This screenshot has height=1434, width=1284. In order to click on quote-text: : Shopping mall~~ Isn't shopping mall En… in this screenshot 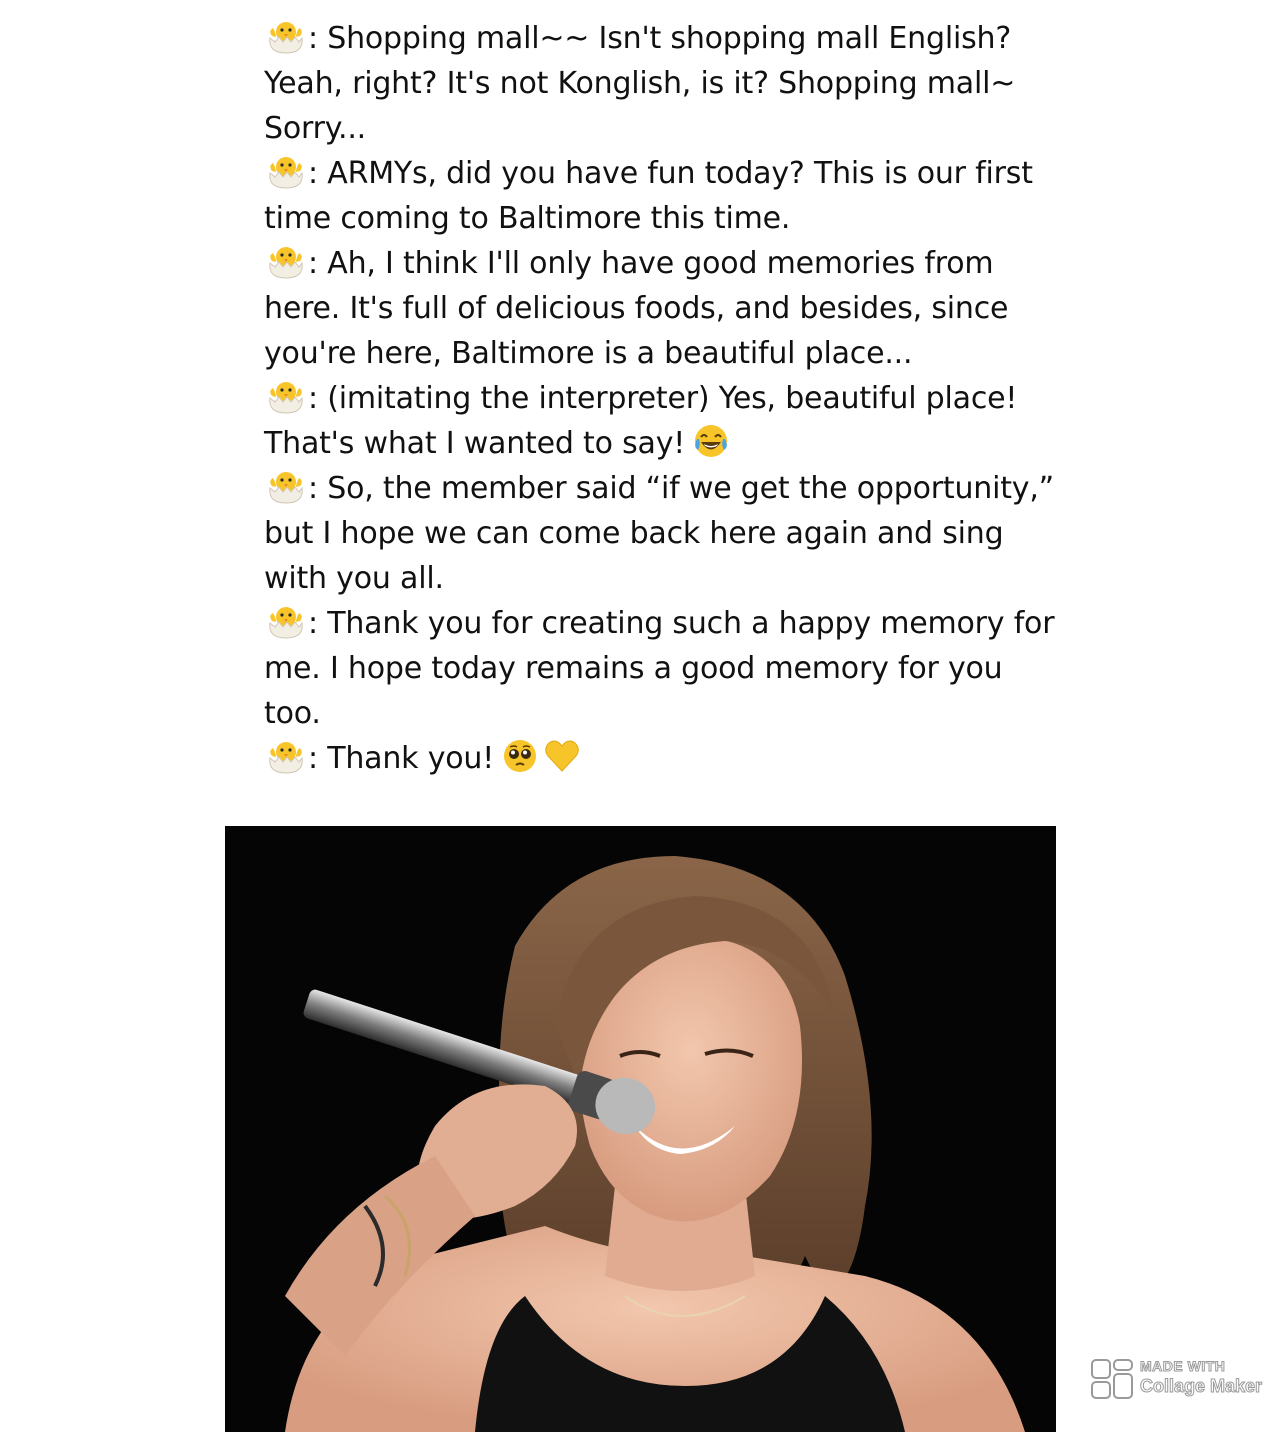, I will do `click(640, 83)`.